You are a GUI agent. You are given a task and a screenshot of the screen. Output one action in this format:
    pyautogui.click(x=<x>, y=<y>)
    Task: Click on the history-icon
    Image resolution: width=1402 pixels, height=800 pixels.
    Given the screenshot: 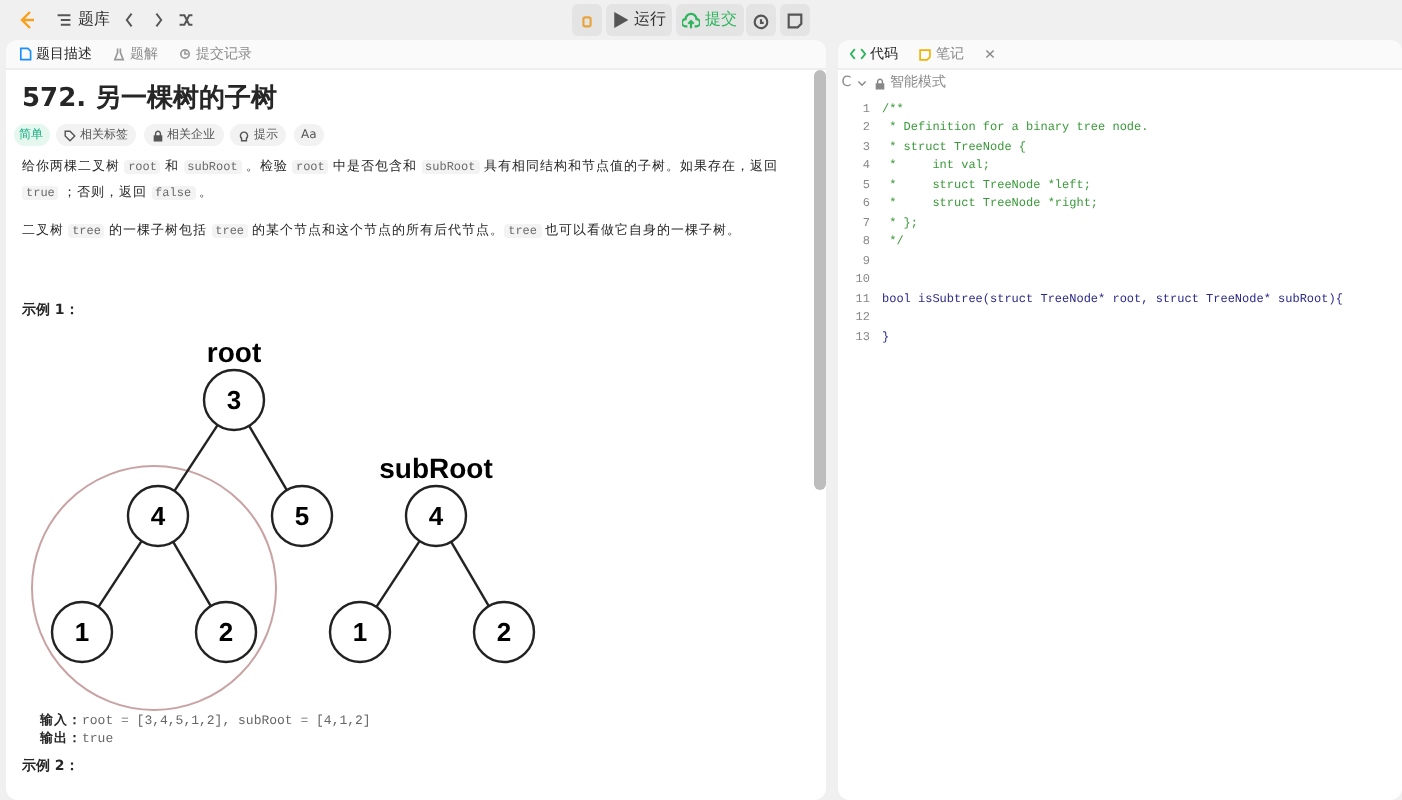 What is the action you would take?
    pyautogui.click(x=185, y=54)
    